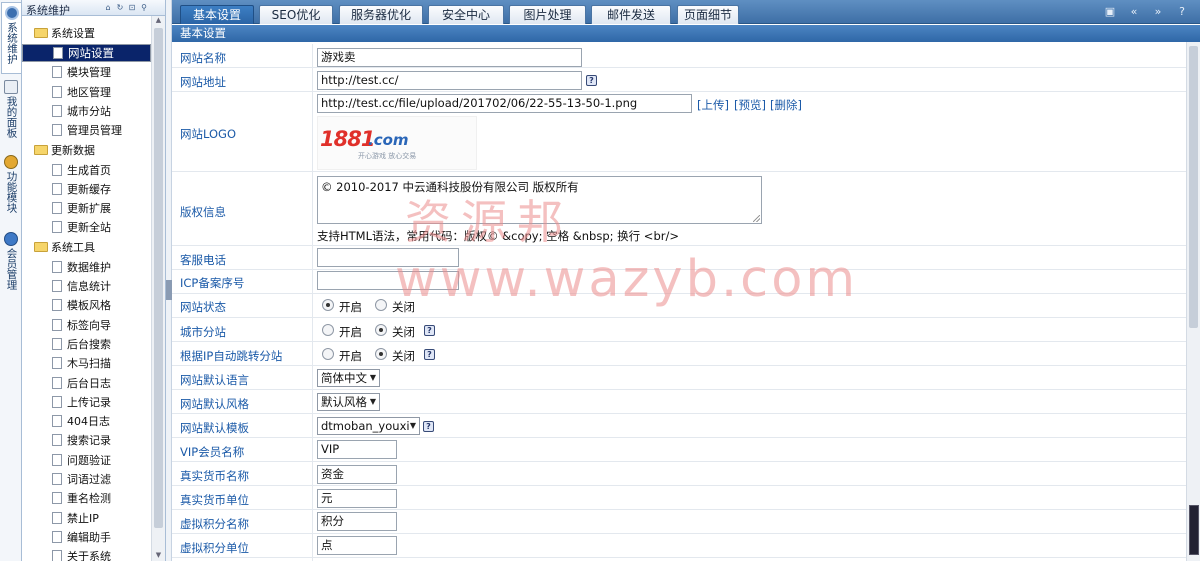 This screenshot has height=561, width=1200. What do you see at coordinates (11, 38) in the screenshot?
I see `vtab-system-maintenance: 系统维护` at bounding box center [11, 38].